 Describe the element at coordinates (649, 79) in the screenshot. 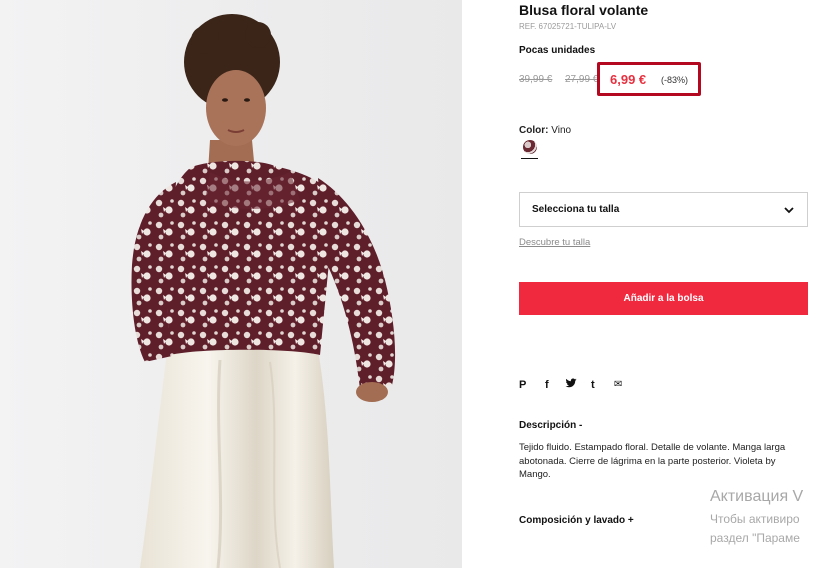

I see `price-highlight-box: 6,99 € (-83%)` at that location.